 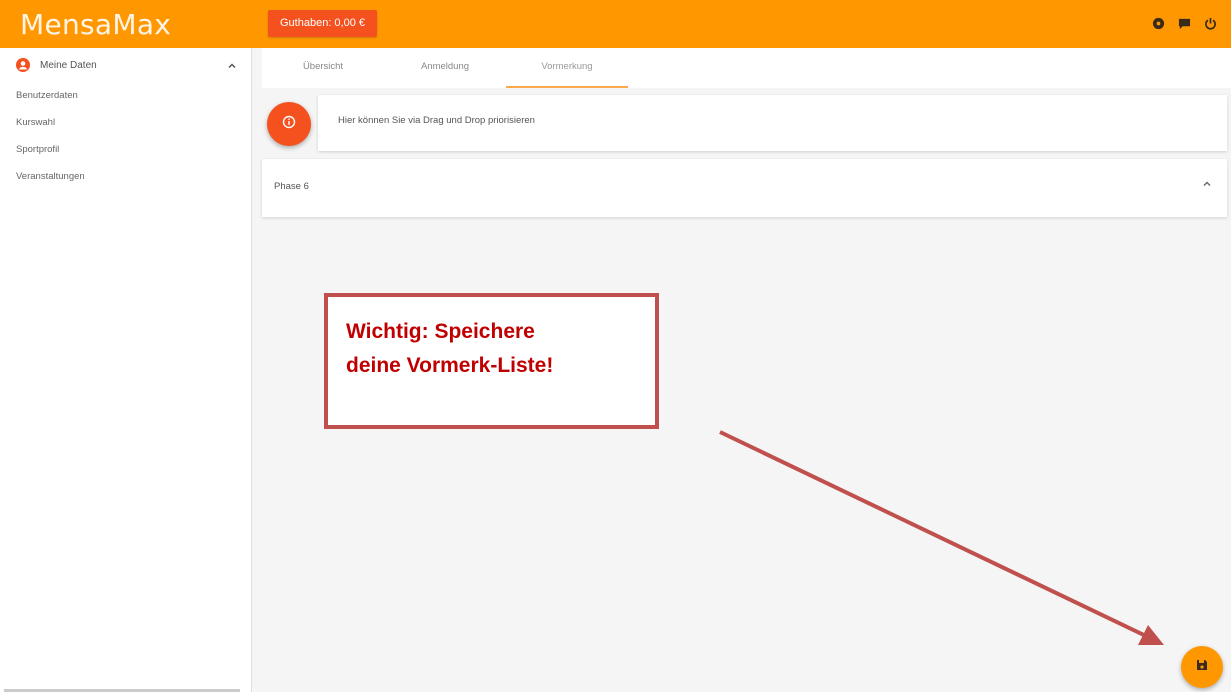 What do you see at coordinates (440, 331) in the screenshot?
I see `callout-line-1: Wichtig: Speichere` at bounding box center [440, 331].